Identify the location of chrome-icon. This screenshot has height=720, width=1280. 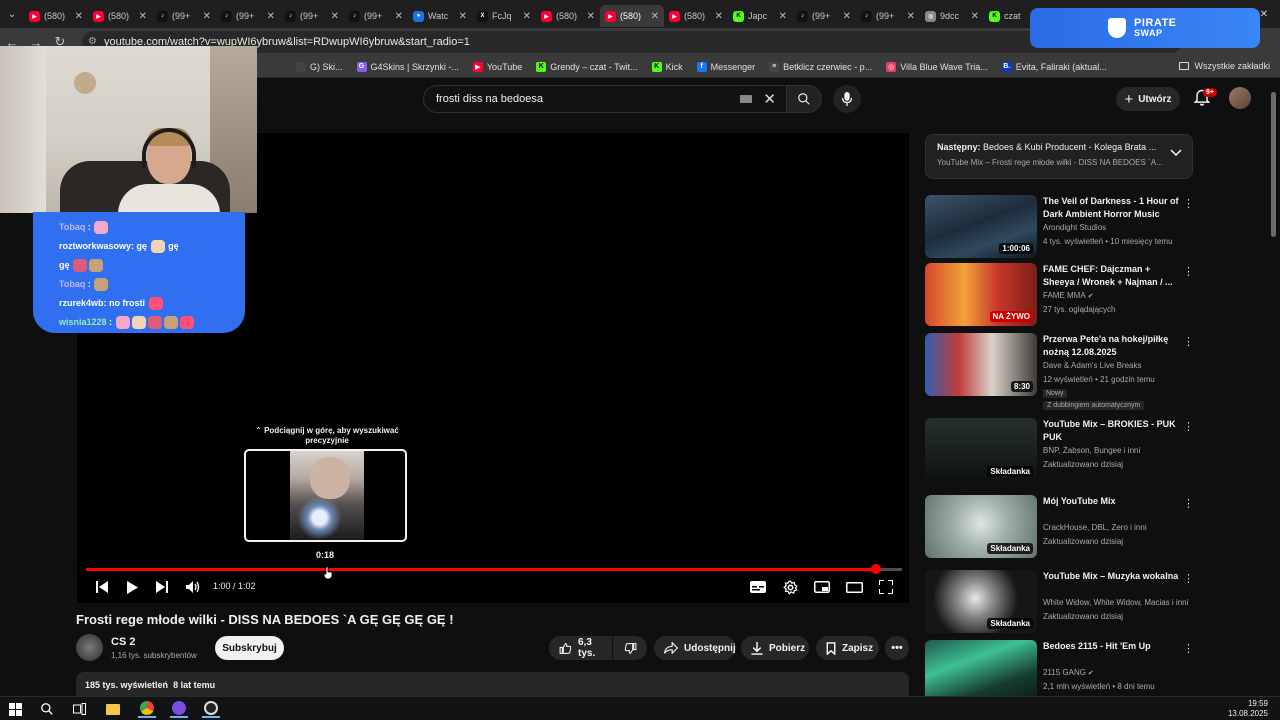
(147, 709).